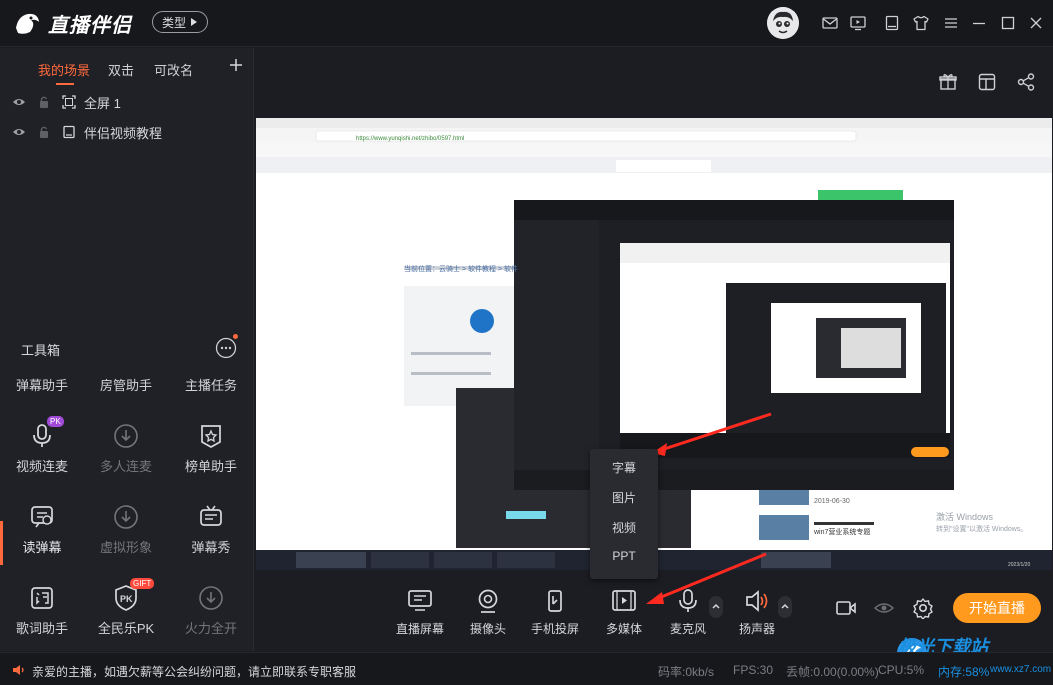 This screenshot has width=1053, height=685. Describe the element at coordinates (69, 102) in the screenshot. I see `fullscreen-icon` at that location.